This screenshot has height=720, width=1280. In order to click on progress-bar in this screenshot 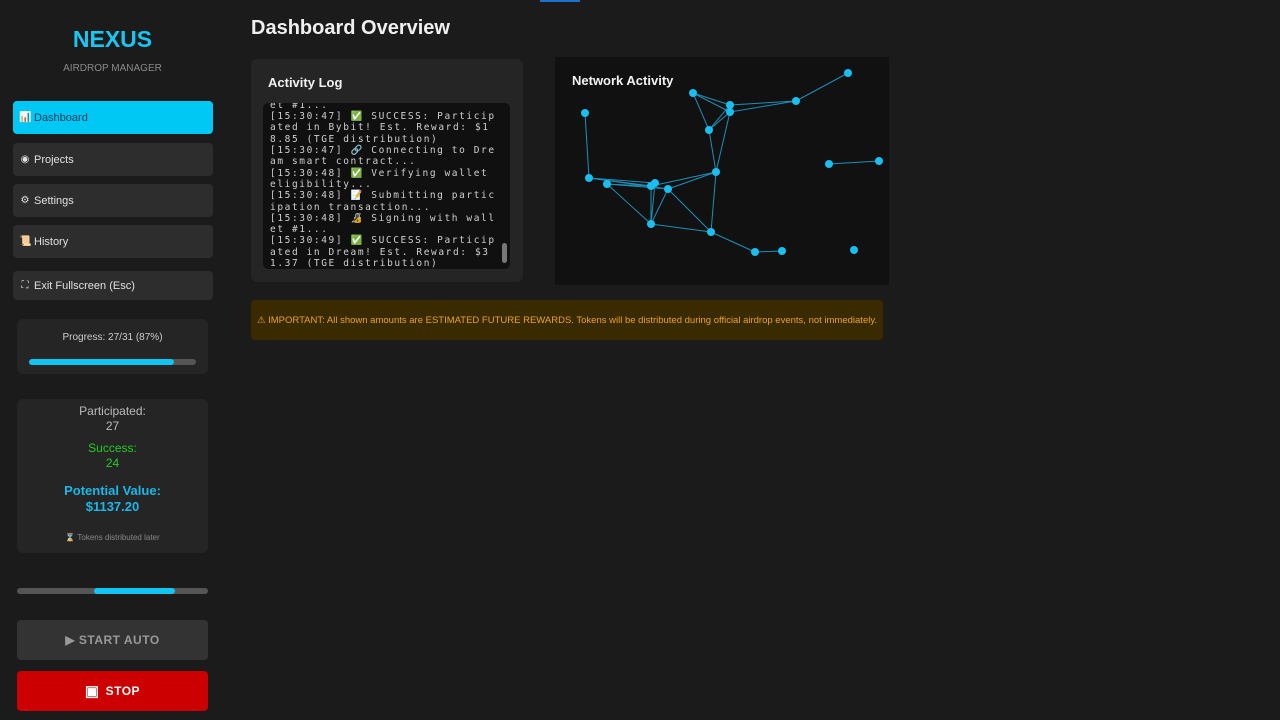, I will do `click(112, 362)`.